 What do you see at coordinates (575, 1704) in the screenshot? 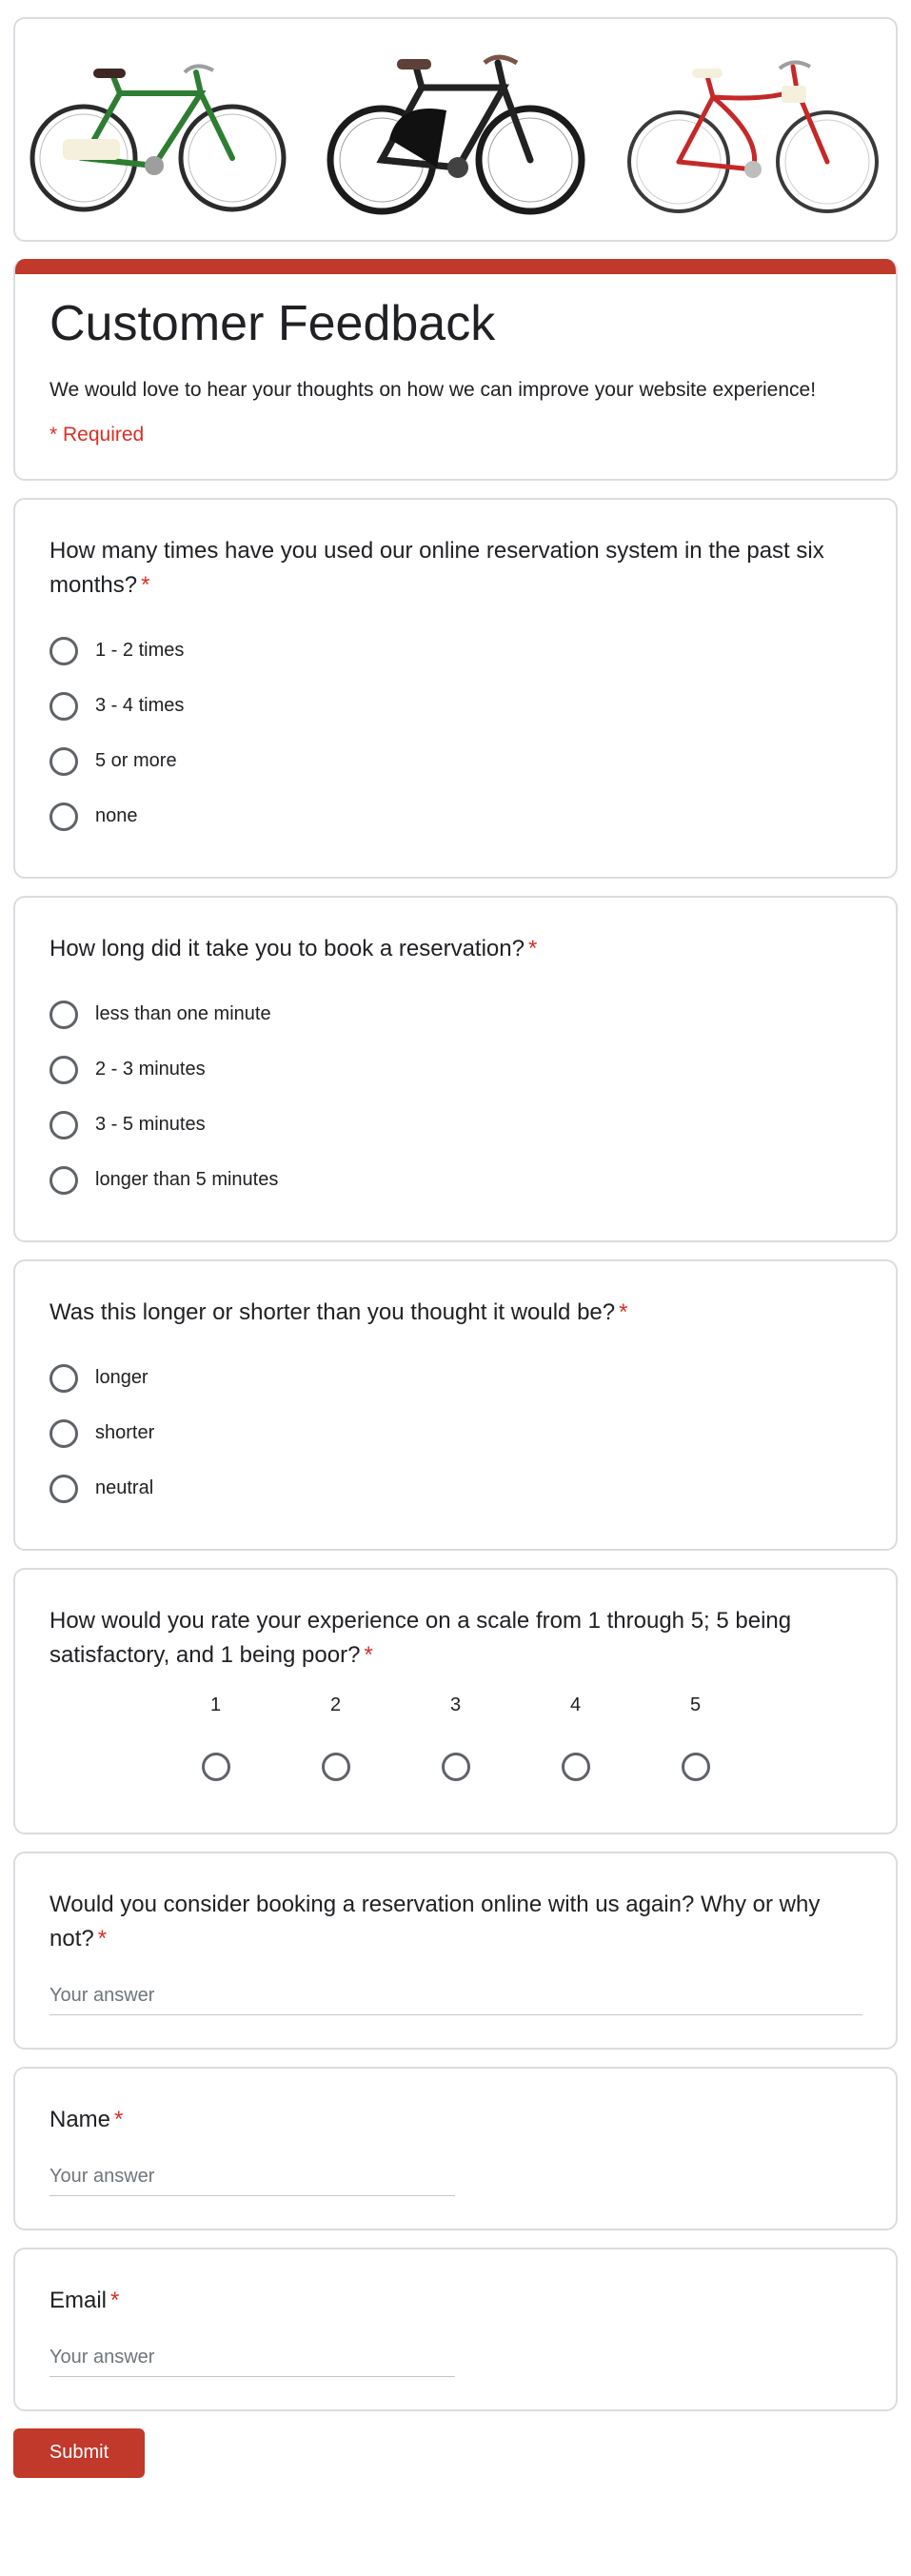
I see `scale-label: 4` at bounding box center [575, 1704].